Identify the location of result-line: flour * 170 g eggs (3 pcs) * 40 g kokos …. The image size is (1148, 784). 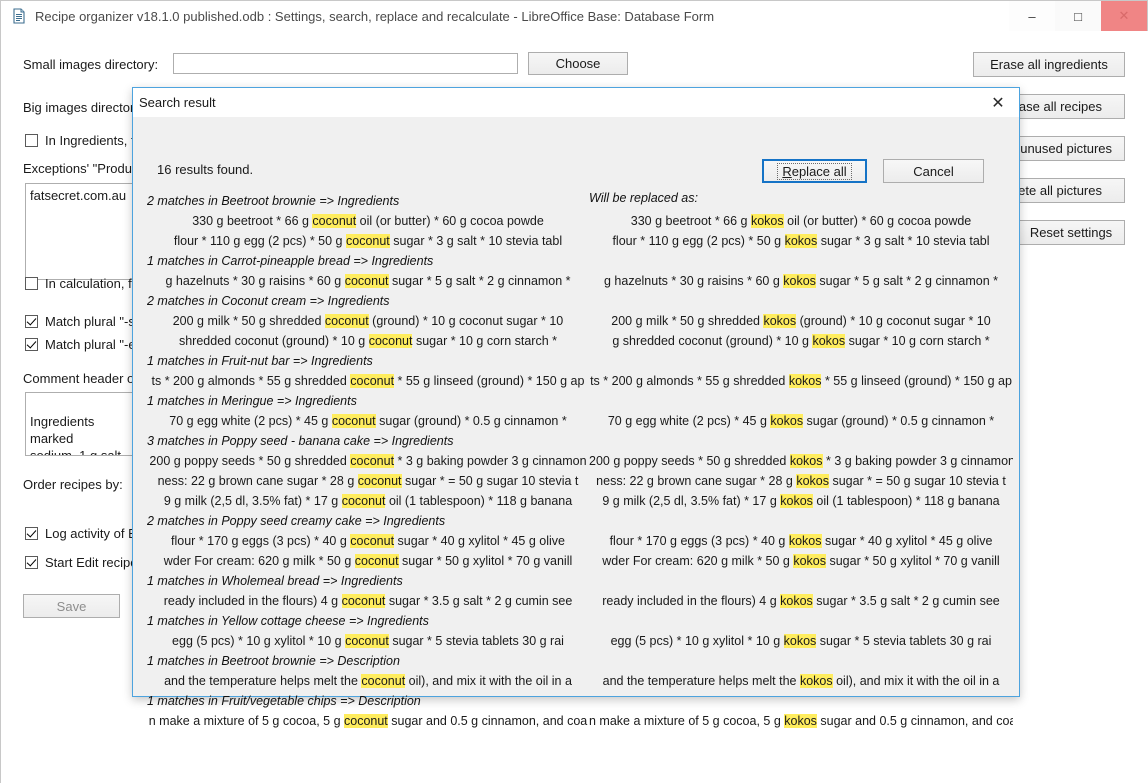
(801, 541).